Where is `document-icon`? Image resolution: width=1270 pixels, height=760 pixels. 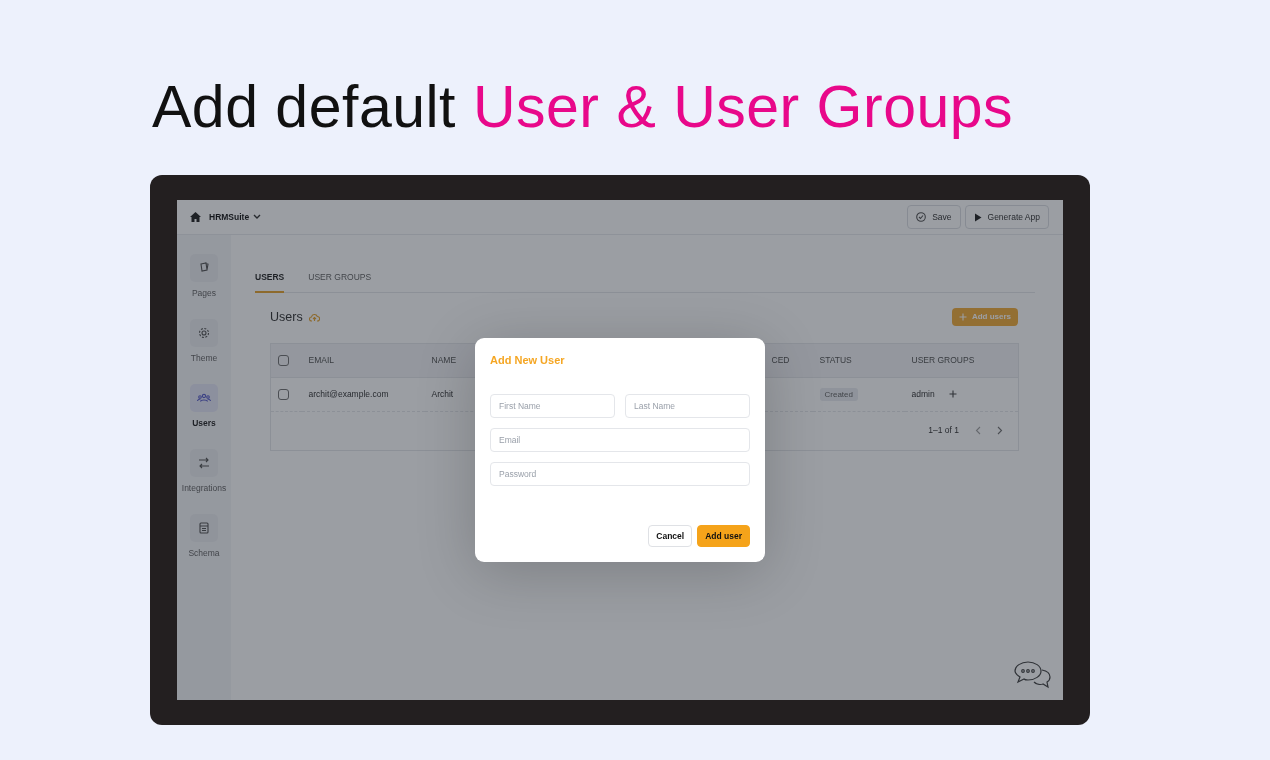
document-icon is located at coordinates (204, 528).